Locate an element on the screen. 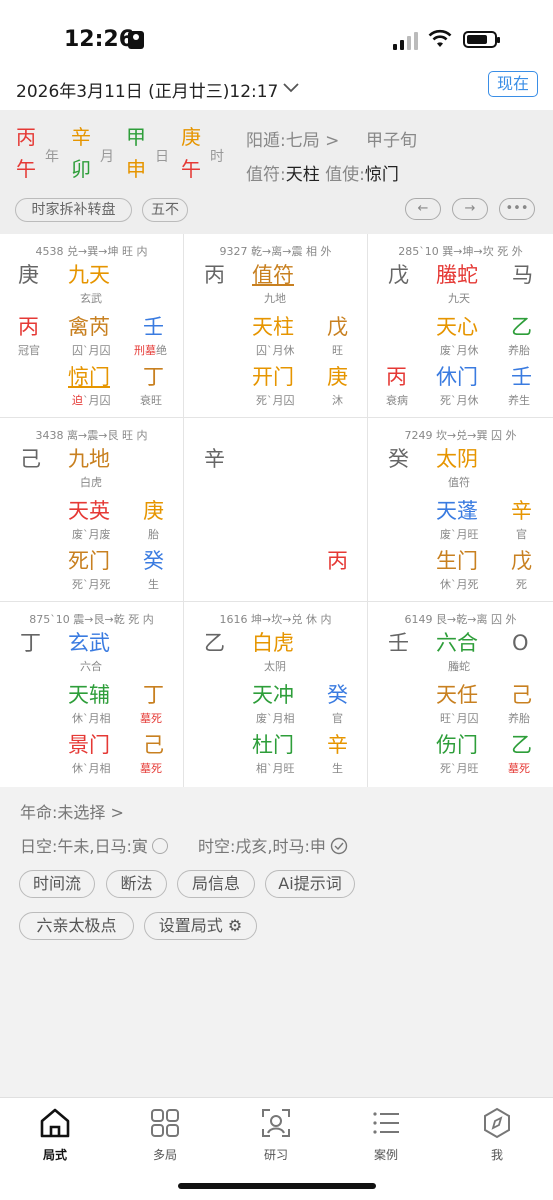 The height and width of the screenshot is (1200, 553). earth-stem: 己 is located at coordinates (30, 459).